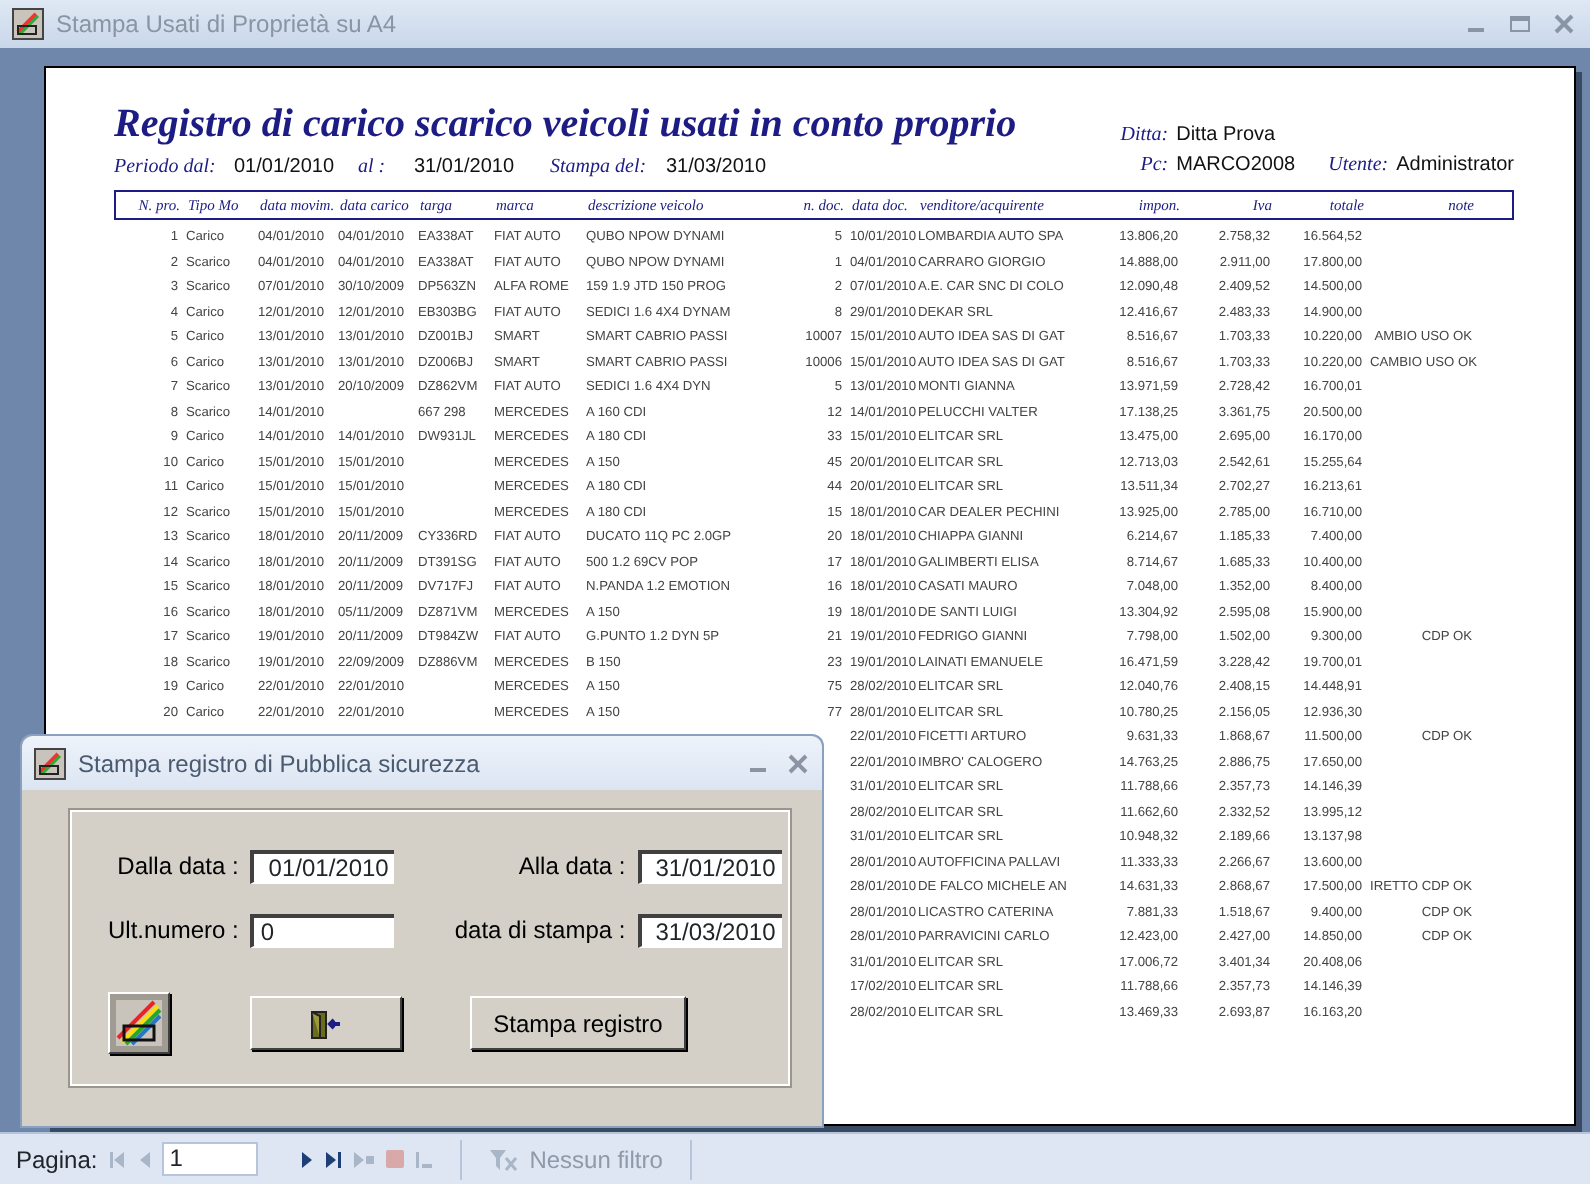  Describe the element at coordinates (1226, 136) in the screenshot. I see `field-value: Ditta Prova` at that location.